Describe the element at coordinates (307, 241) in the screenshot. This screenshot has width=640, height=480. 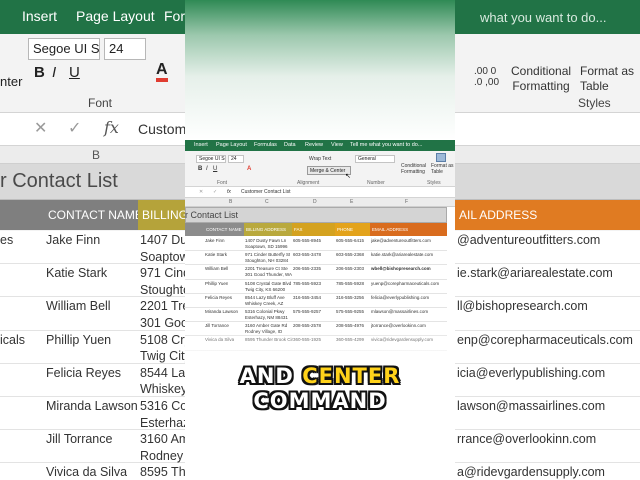
I see `mini-cell-fax: 605-555-8945` at that location.